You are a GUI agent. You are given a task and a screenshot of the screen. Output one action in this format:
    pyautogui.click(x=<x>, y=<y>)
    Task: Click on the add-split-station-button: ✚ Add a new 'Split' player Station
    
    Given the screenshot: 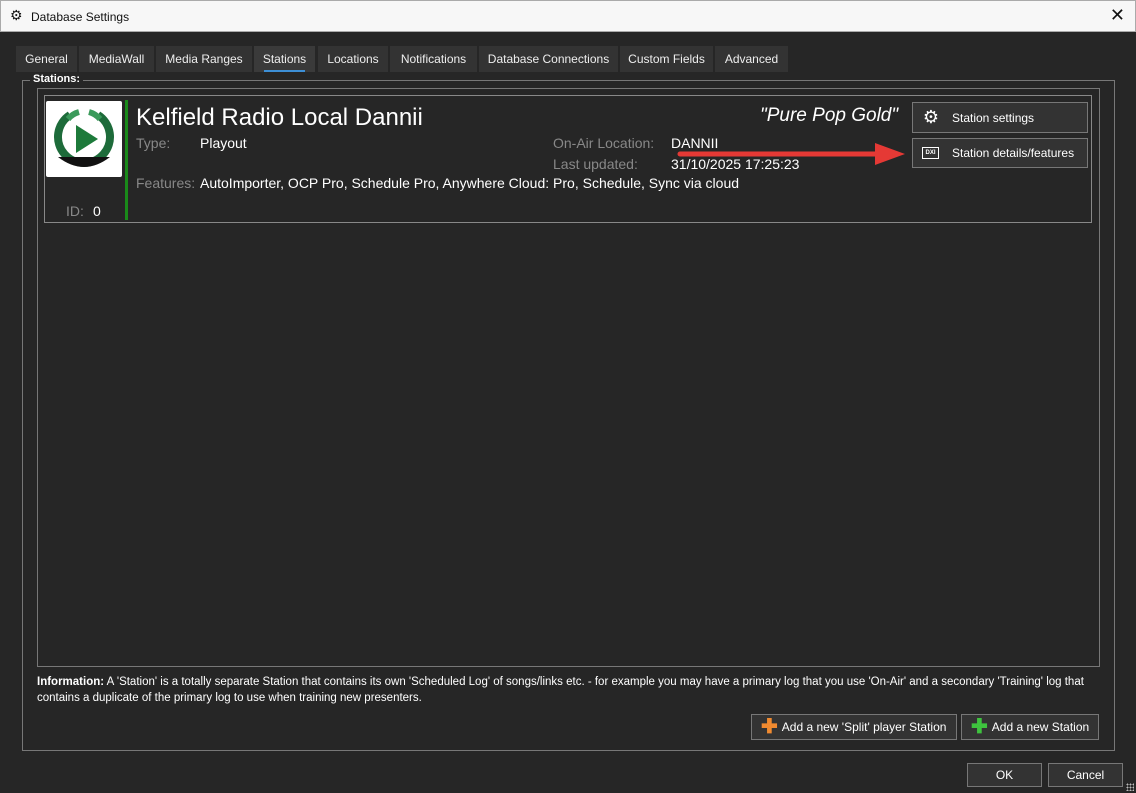 What is the action you would take?
    pyautogui.click(x=854, y=727)
    